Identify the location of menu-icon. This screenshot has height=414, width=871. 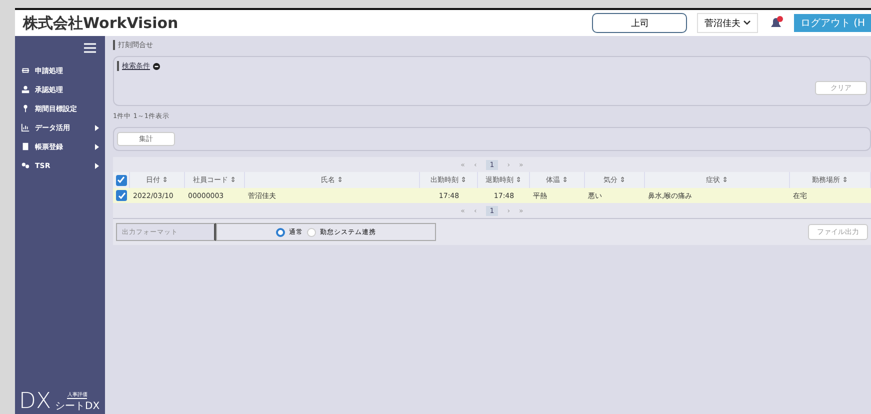
(90, 48).